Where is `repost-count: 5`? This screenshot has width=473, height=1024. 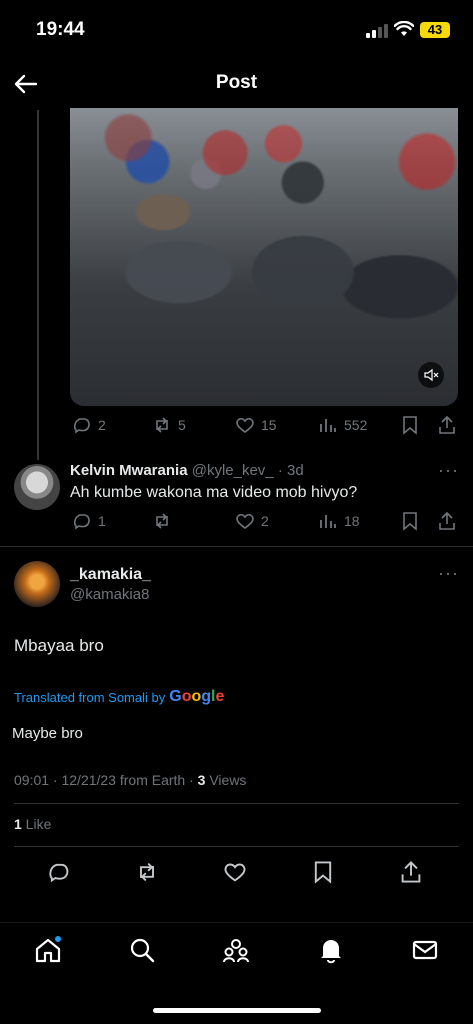
repost-count: 5 is located at coordinates (182, 425).